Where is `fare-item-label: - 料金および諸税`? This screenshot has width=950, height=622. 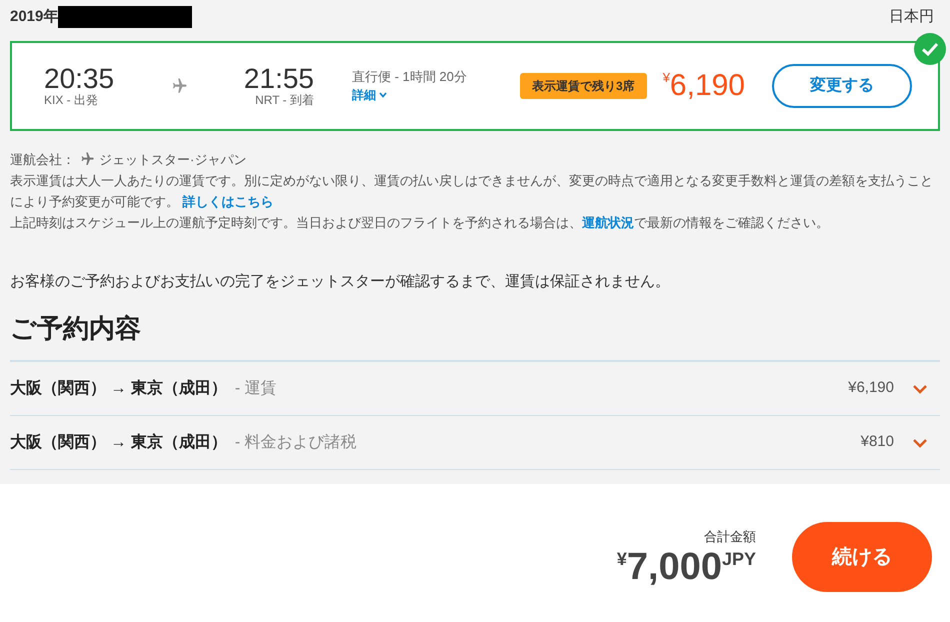
fare-item-label: - 料金および諸税 is located at coordinates (295, 442).